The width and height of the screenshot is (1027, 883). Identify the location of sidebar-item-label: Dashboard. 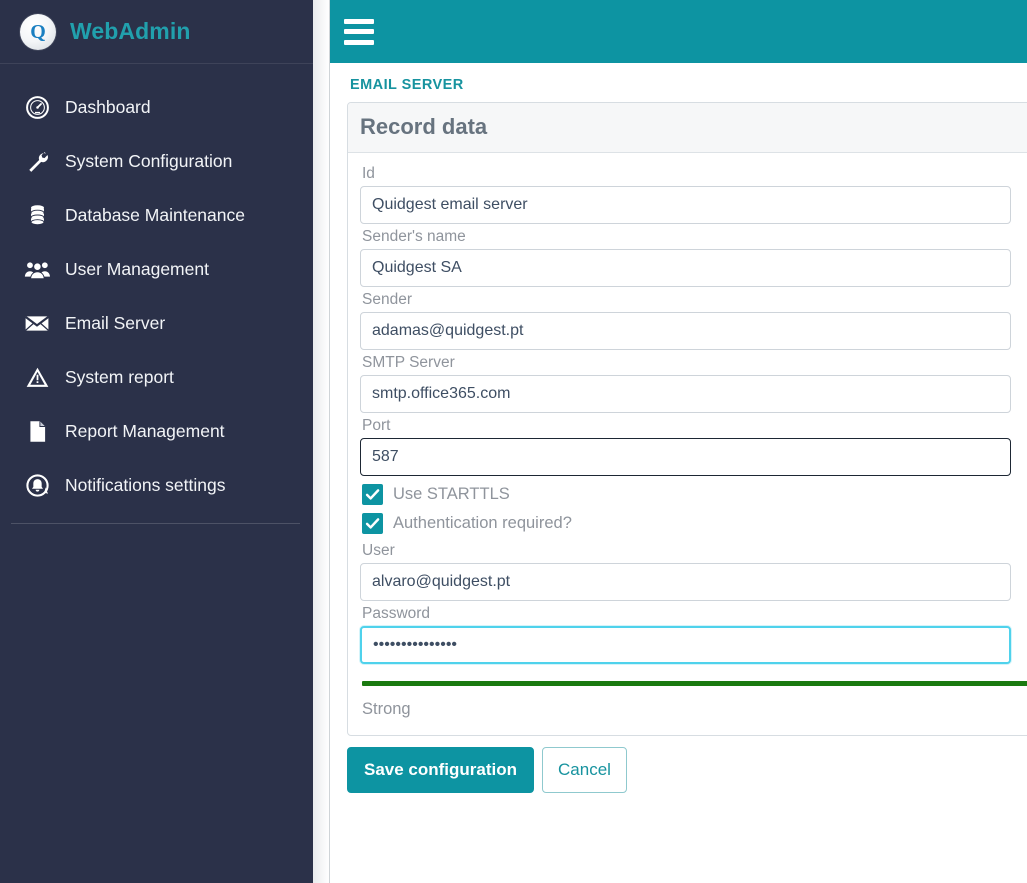
(108, 106).